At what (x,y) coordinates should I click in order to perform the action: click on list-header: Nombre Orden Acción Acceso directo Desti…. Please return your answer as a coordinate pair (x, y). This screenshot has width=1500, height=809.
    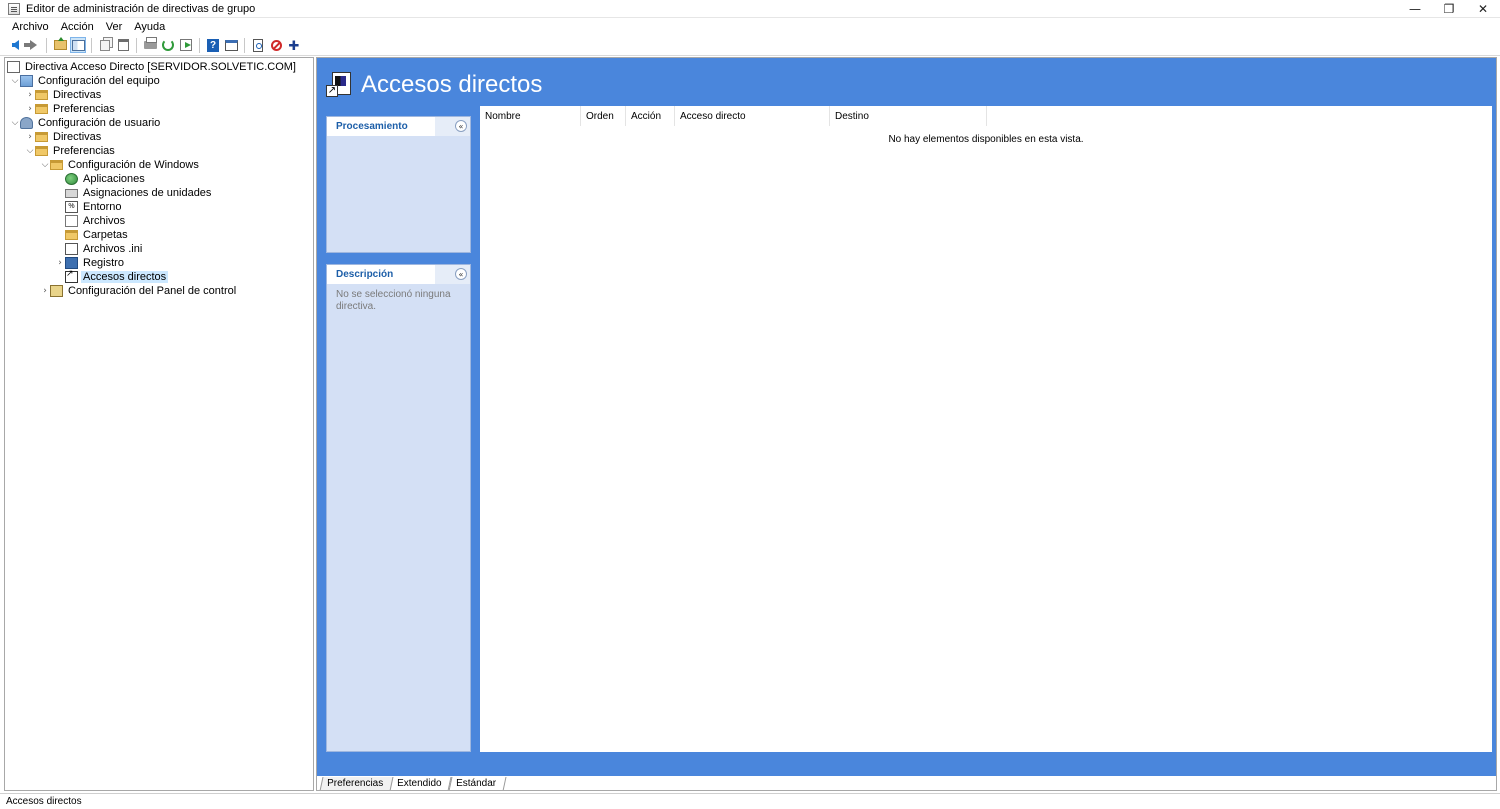
    Looking at the image, I should click on (733, 116).